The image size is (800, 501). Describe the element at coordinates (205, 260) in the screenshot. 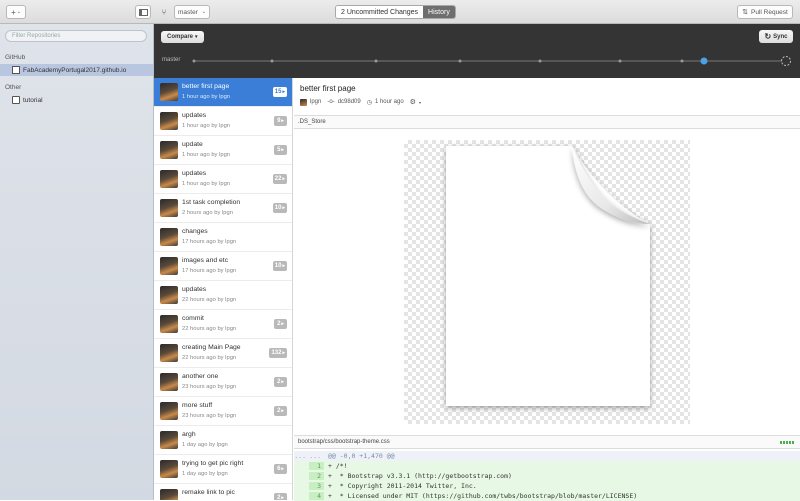

I see `commit-row-title: images and etc` at that location.